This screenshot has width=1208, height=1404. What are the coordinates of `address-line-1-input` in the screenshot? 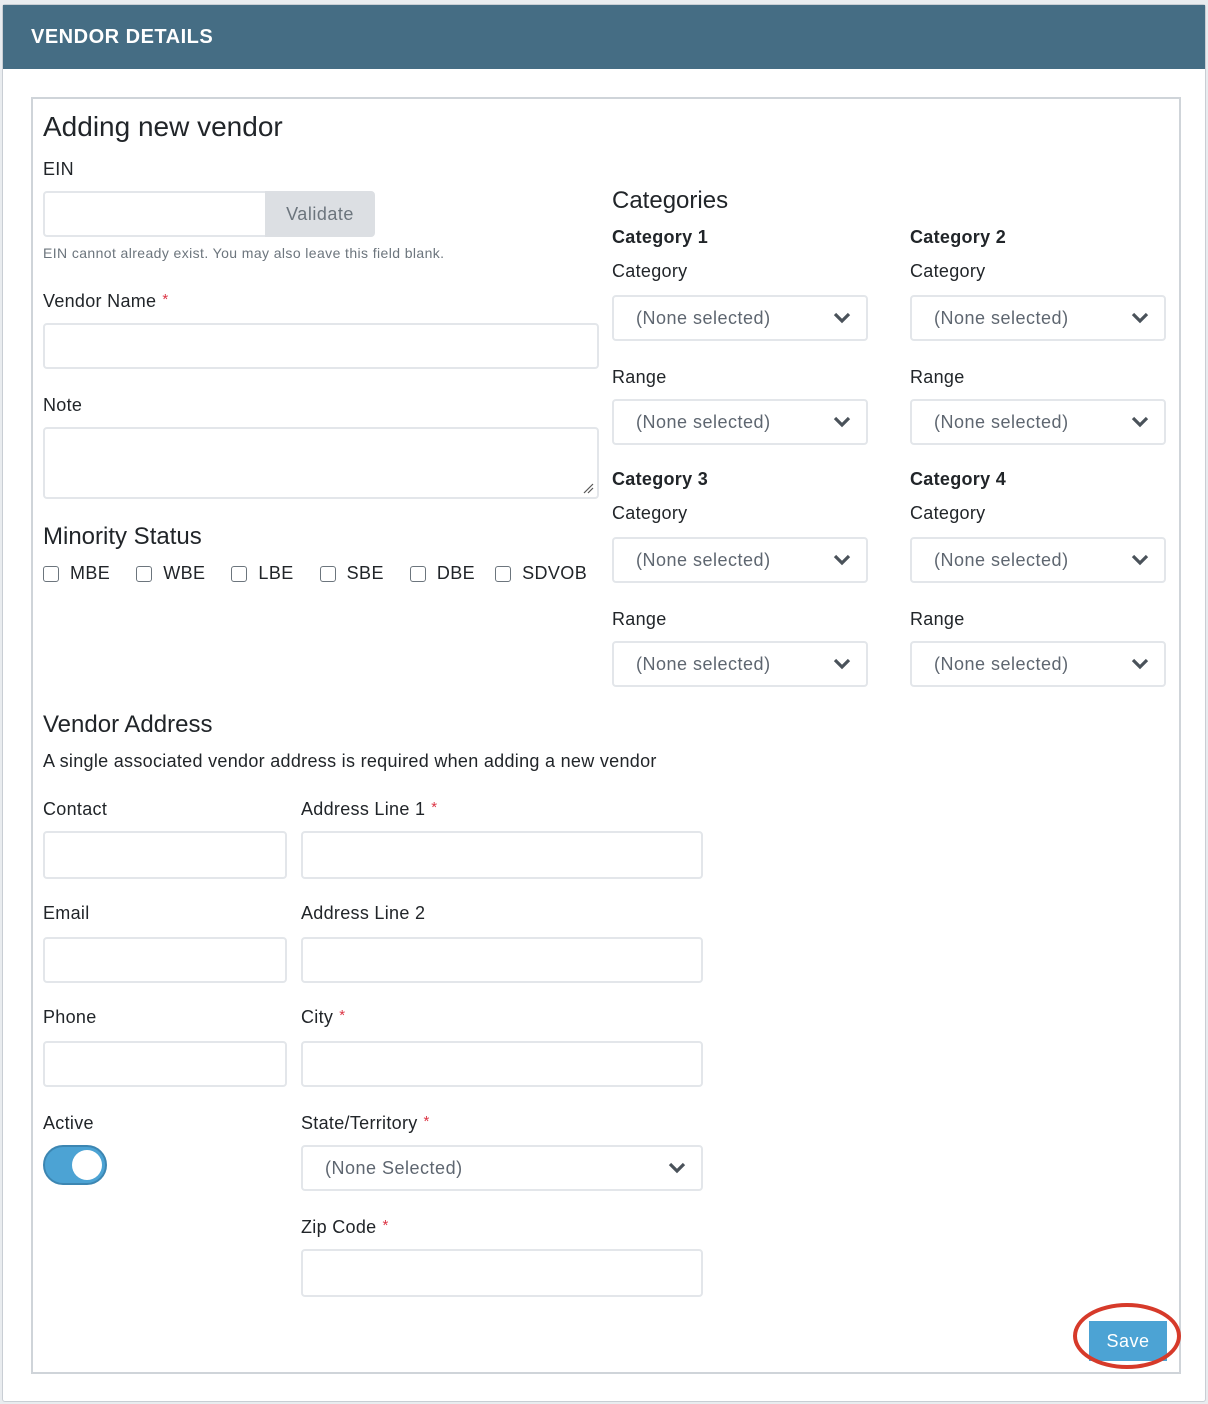 It's located at (502, 855).